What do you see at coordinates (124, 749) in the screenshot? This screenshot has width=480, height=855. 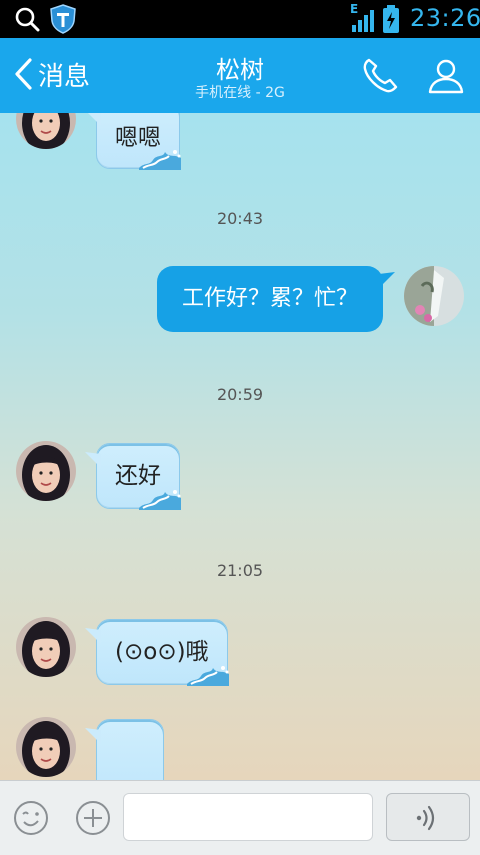 I see `message-bubble` at bounding box center [124, 749].